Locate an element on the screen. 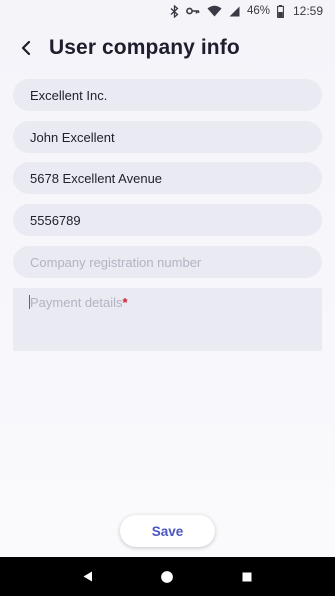  nav-home-icon is located at coordinates (167, 576).